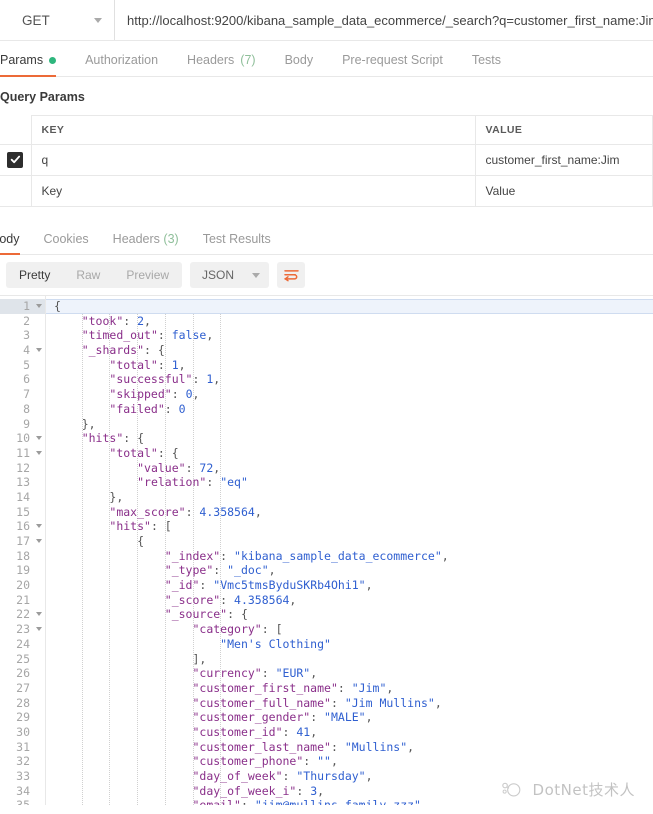  Describe the element at coordinates (23, 658) in the screenshot. I see `line-number: 25` at that location.